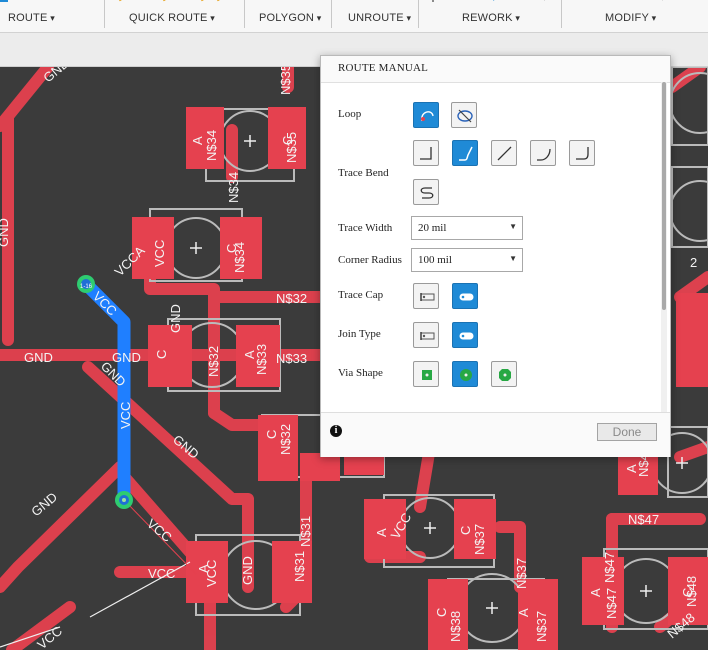  What do you see at coordinates (86, 287) in the screenshot?
I see `via-layer-label: 1-16` at bounding box center [86, 287].